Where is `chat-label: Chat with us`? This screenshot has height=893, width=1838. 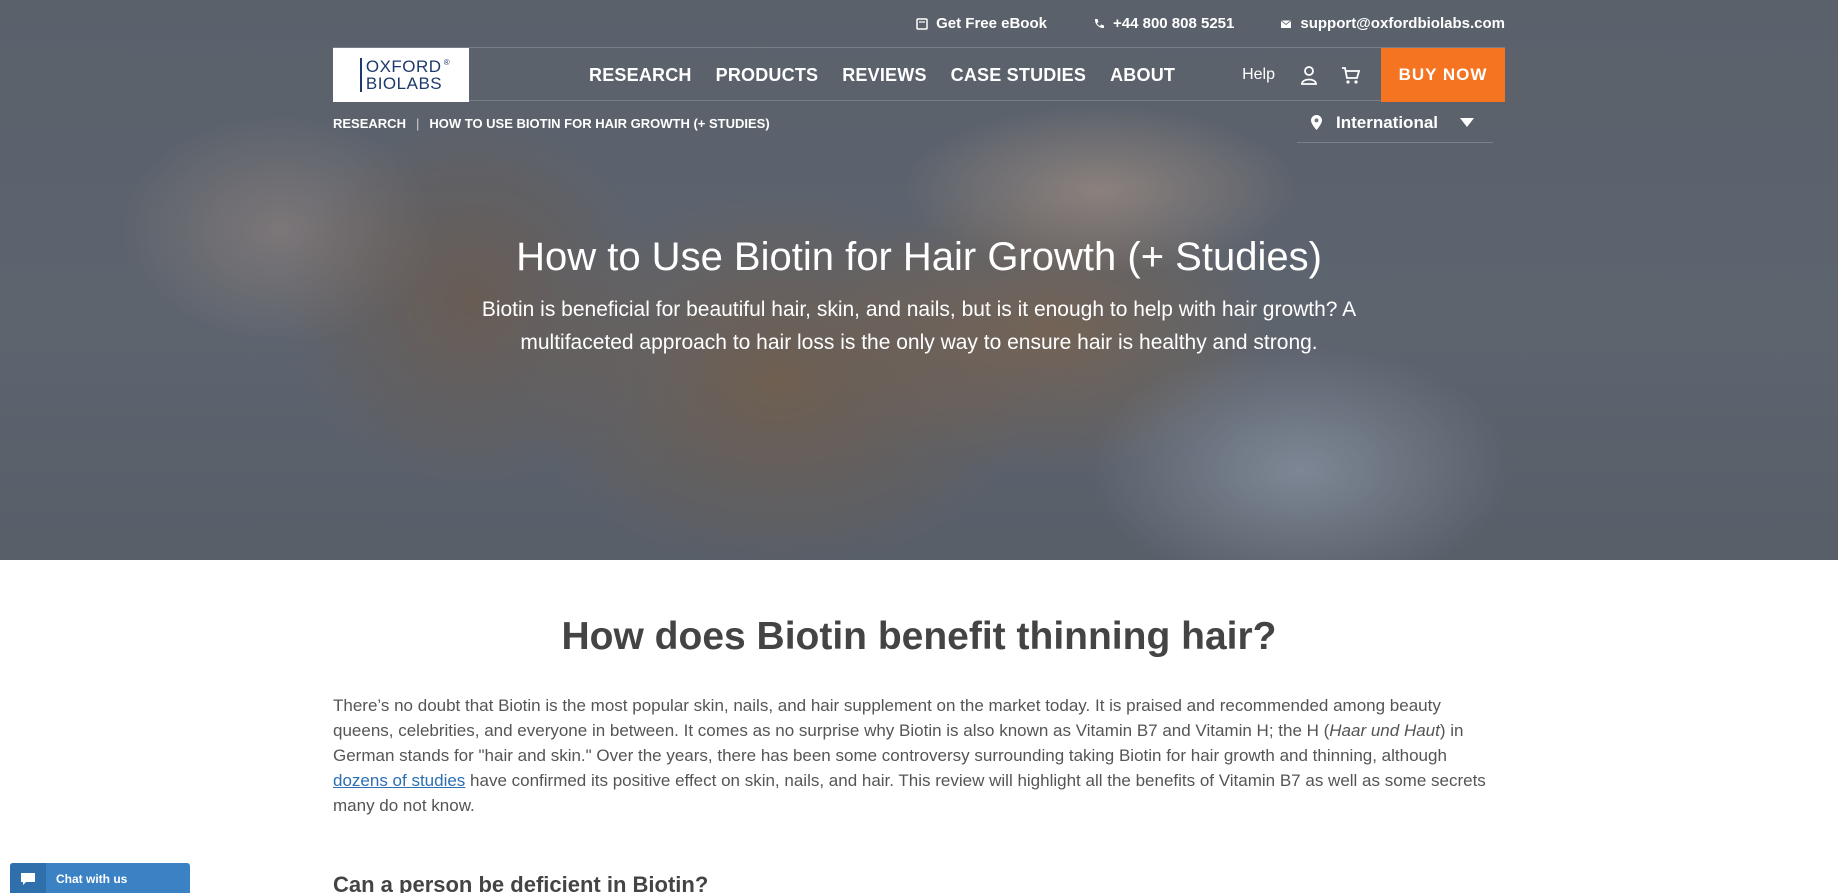 chat-label: Chat with us is located at coordinates (92, 879).